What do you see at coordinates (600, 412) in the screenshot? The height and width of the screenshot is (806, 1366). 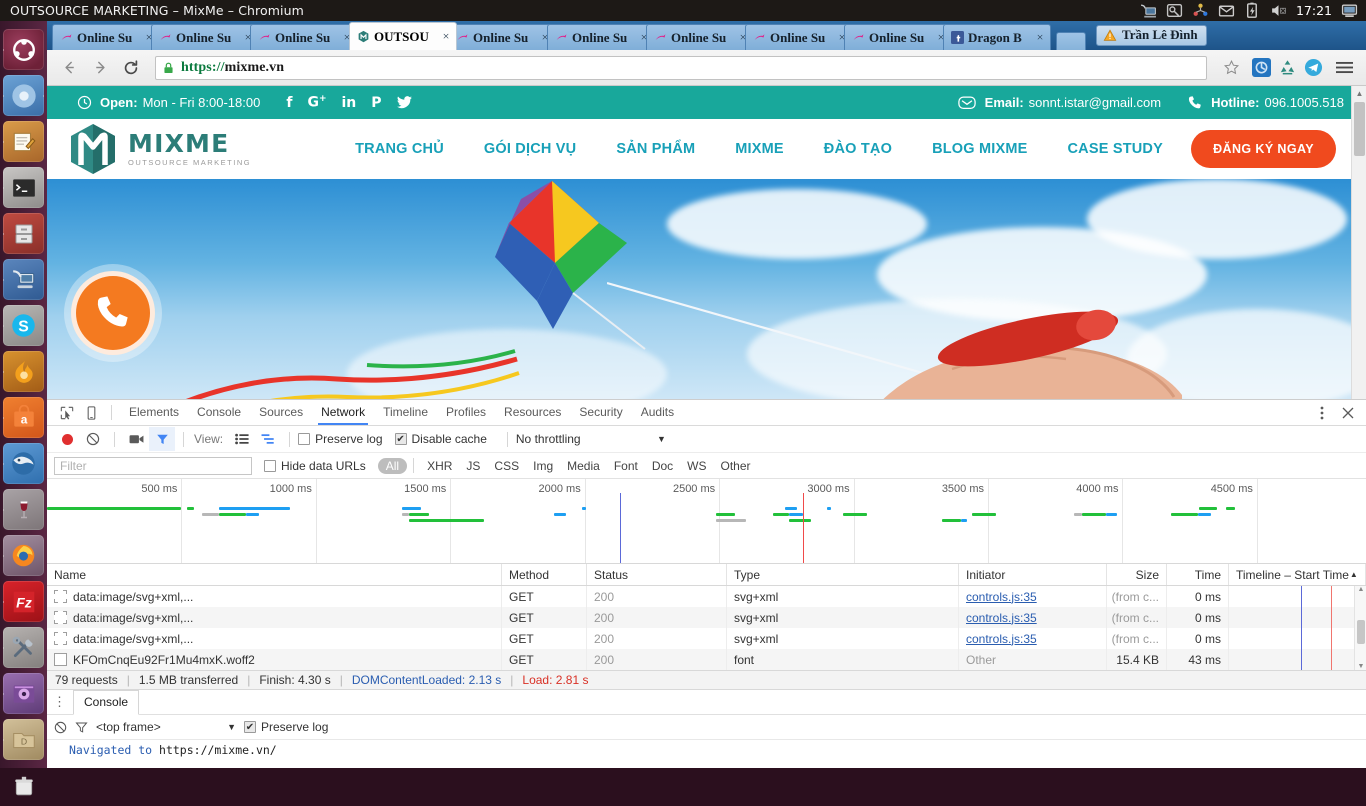 I see `devtools-tab-security: Security` at bounding box center [600, 412].